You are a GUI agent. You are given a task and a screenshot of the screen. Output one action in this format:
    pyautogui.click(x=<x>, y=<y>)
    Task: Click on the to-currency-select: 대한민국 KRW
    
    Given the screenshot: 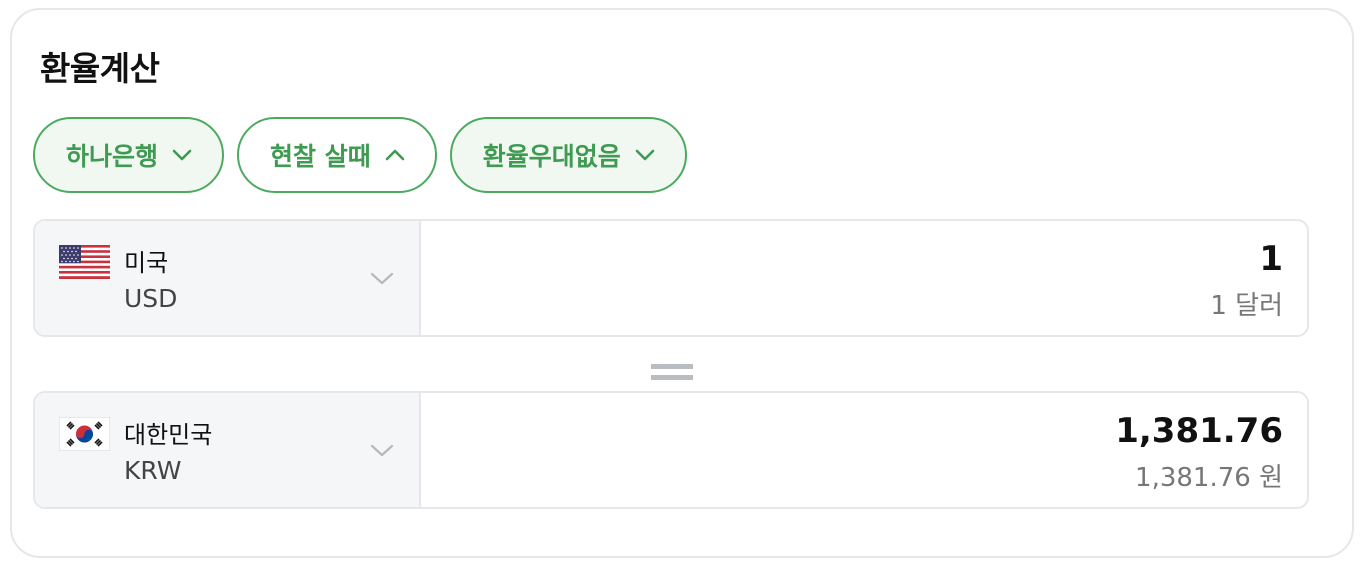 What is the action you would take?
    pyautogui.click(x=228, y=450)
    